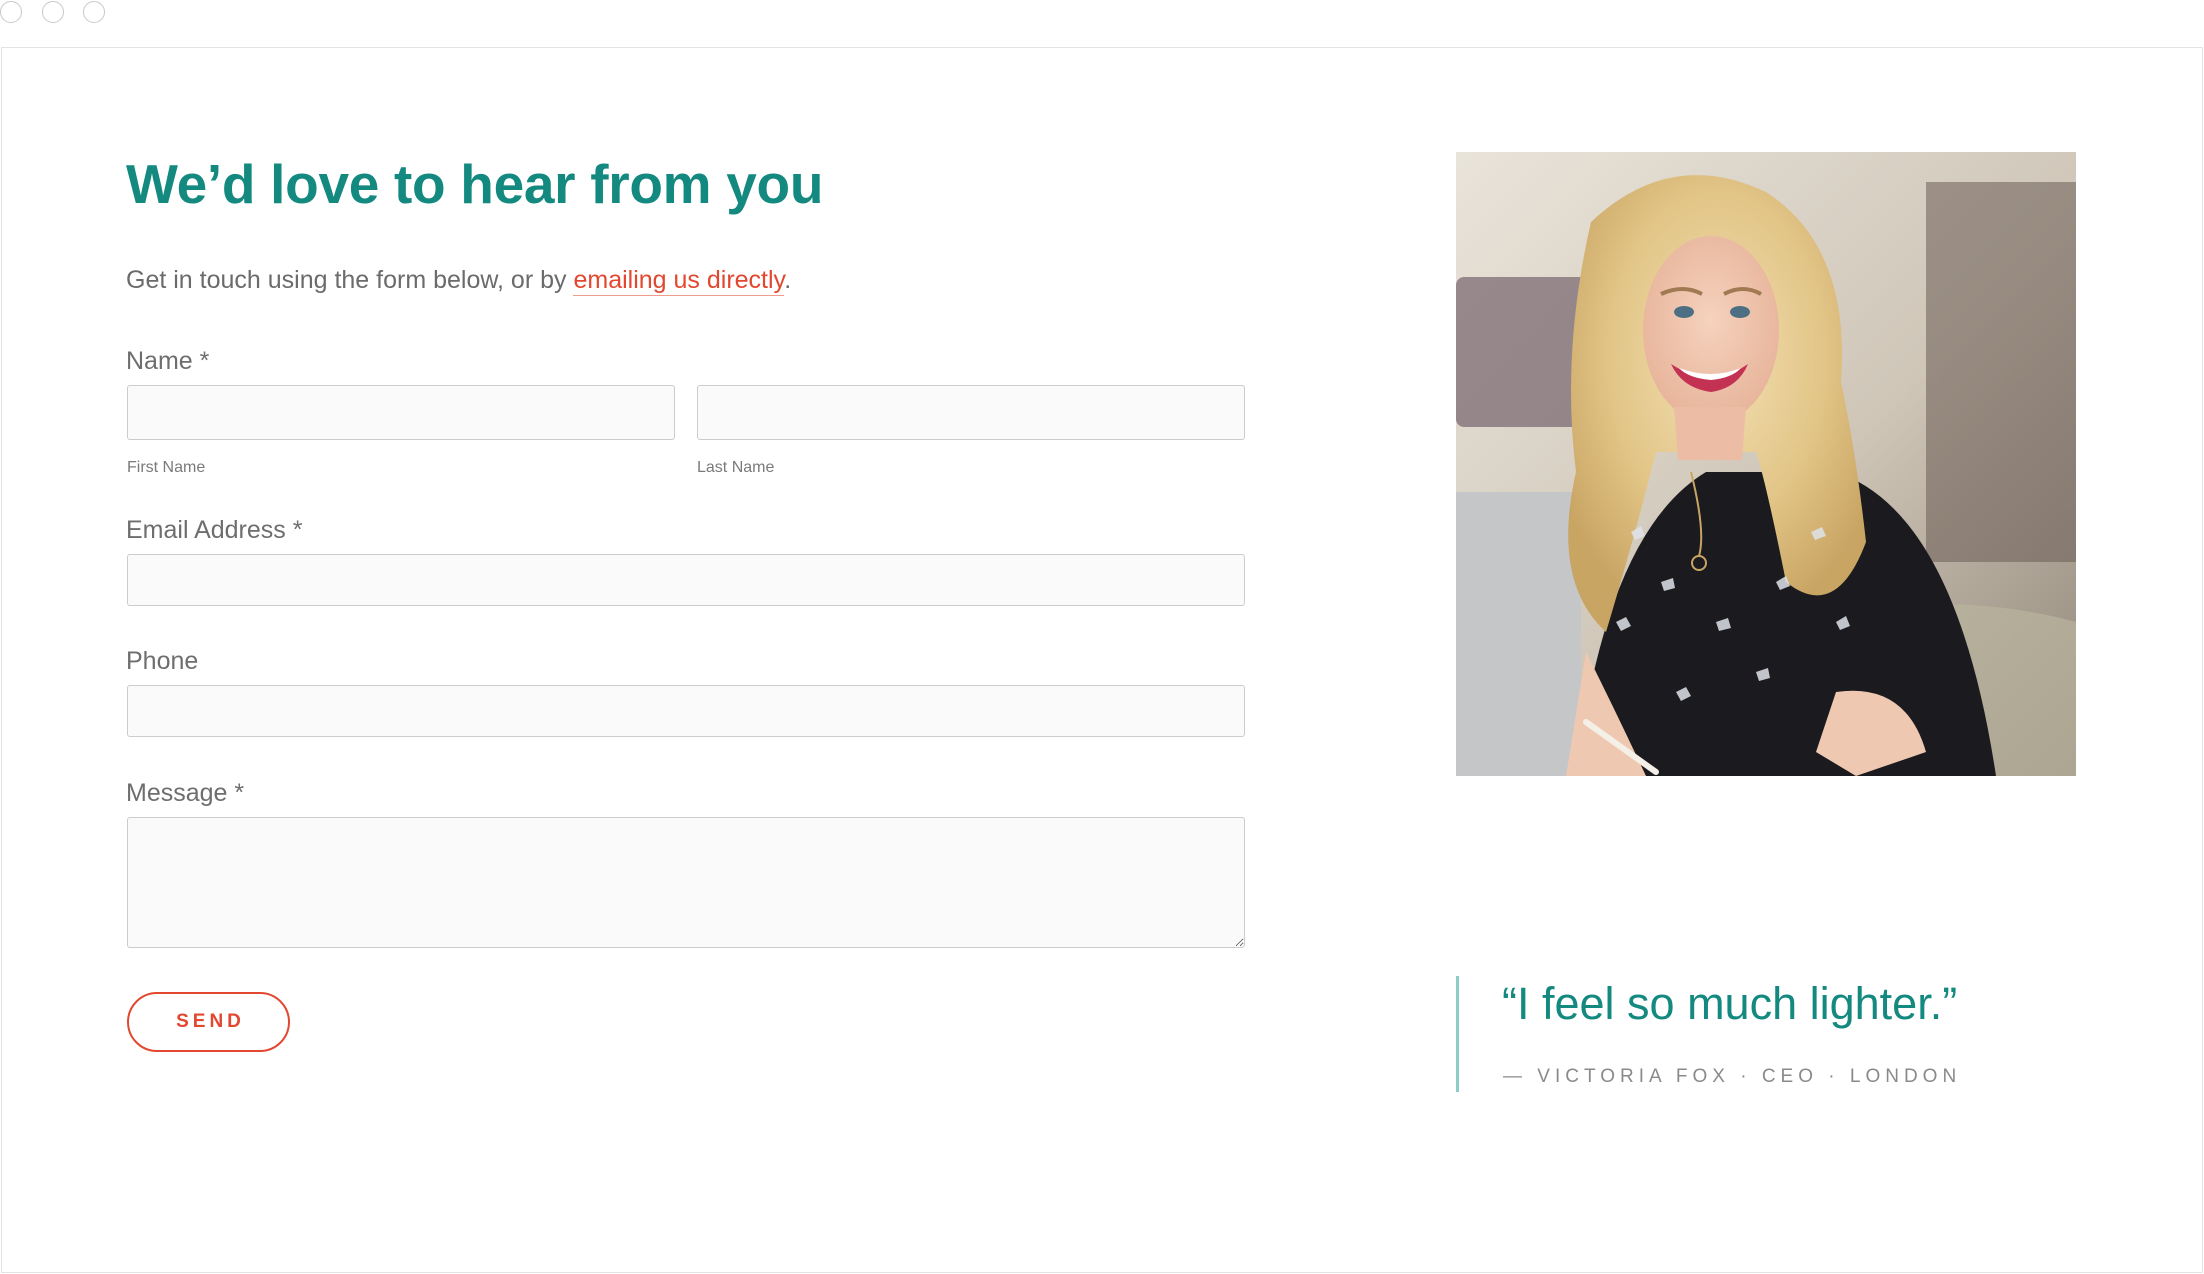 The image size is (2204, 1274). Describe the element at coordinates (1732, 1076) in the screenshot. I see `testimonial-attribution: — VICTORIA FOX · CEO · LONDON` at that location.